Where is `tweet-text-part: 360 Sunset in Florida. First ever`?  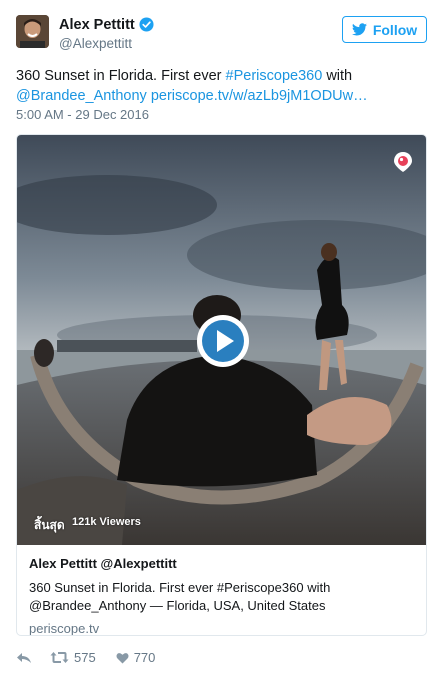
tweet-text-part: 360 Sunset in Florida. First ever is located at coordinates (121, 76).